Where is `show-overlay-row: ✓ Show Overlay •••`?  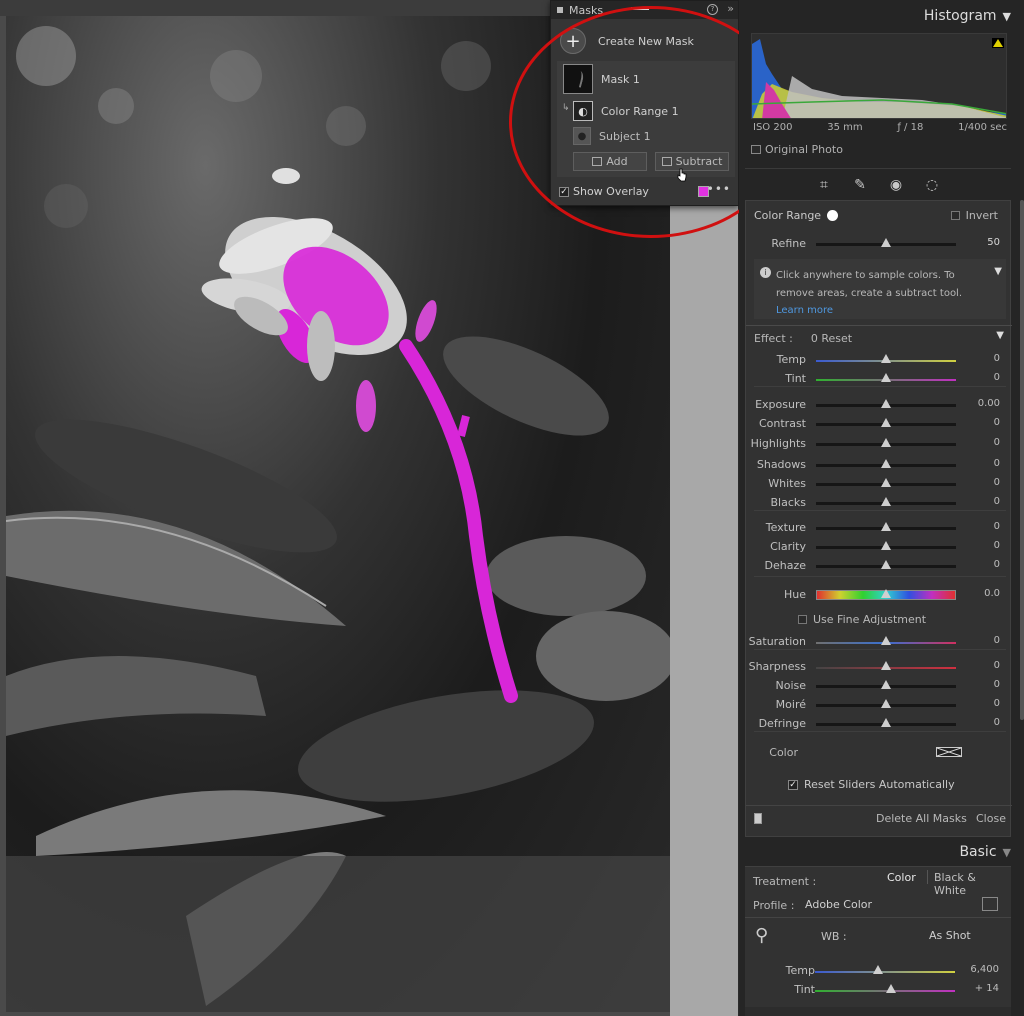 show-overlay-row: ✓ Show Overlay ••• is located at coordinates (647, 190).